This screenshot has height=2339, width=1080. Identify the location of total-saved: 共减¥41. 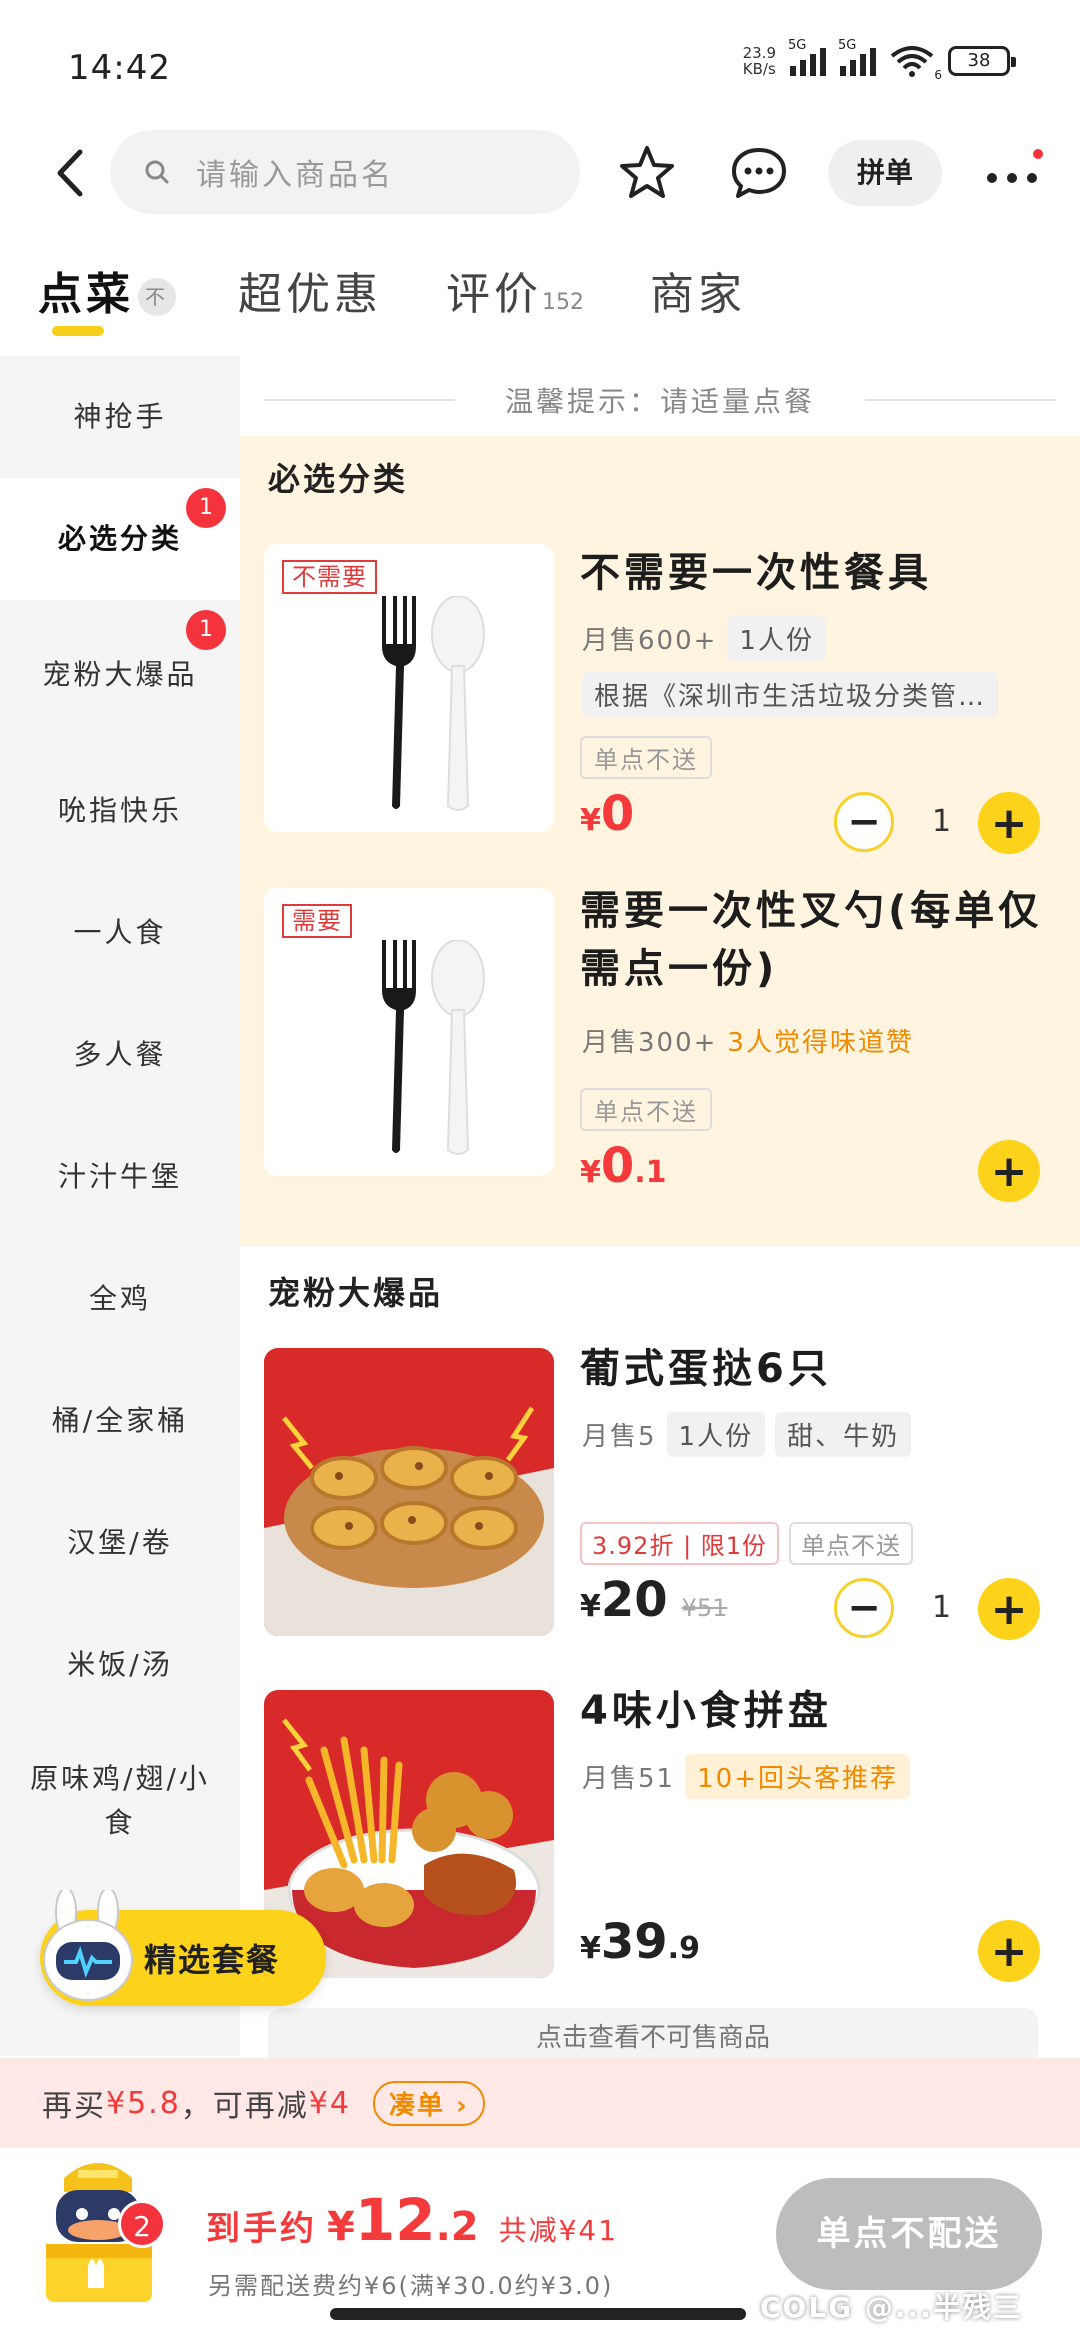
(558, 2230).